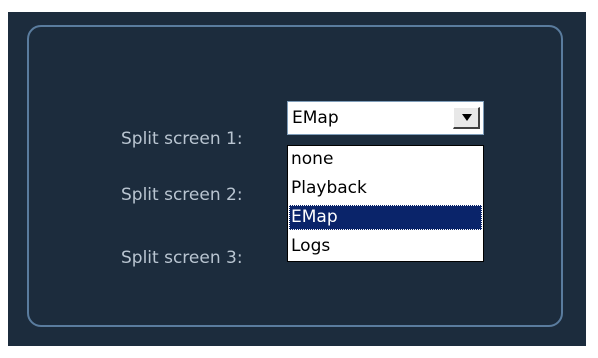 The width and height of the screenshot is (598, 358). Describe the element at coordinates (182, 195) in the screenshot. I see `split-screen-2-label: Split screen 2:` at that location.